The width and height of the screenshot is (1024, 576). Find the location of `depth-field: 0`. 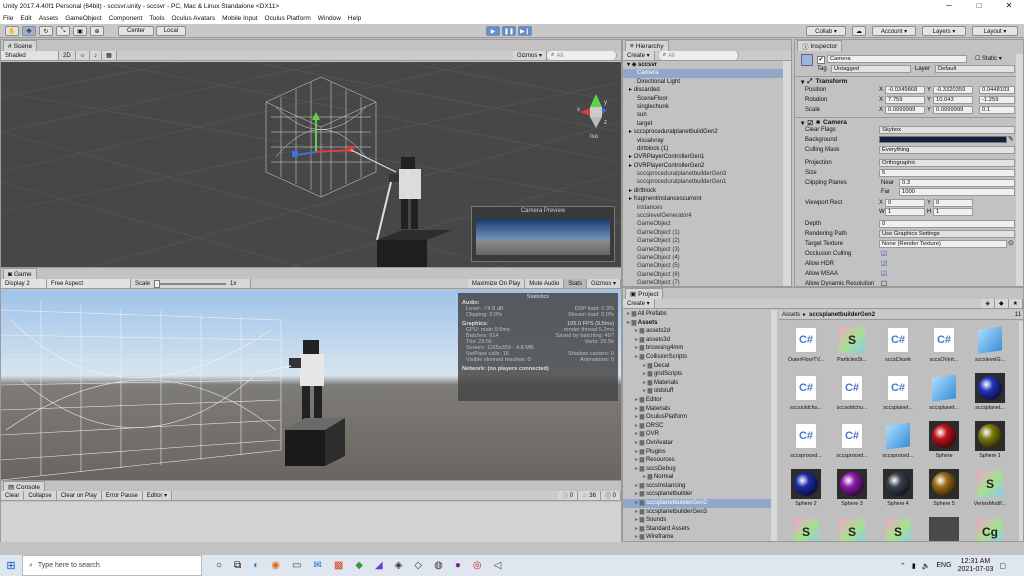

depth-field: 0 is located at coordinates (947, 224).